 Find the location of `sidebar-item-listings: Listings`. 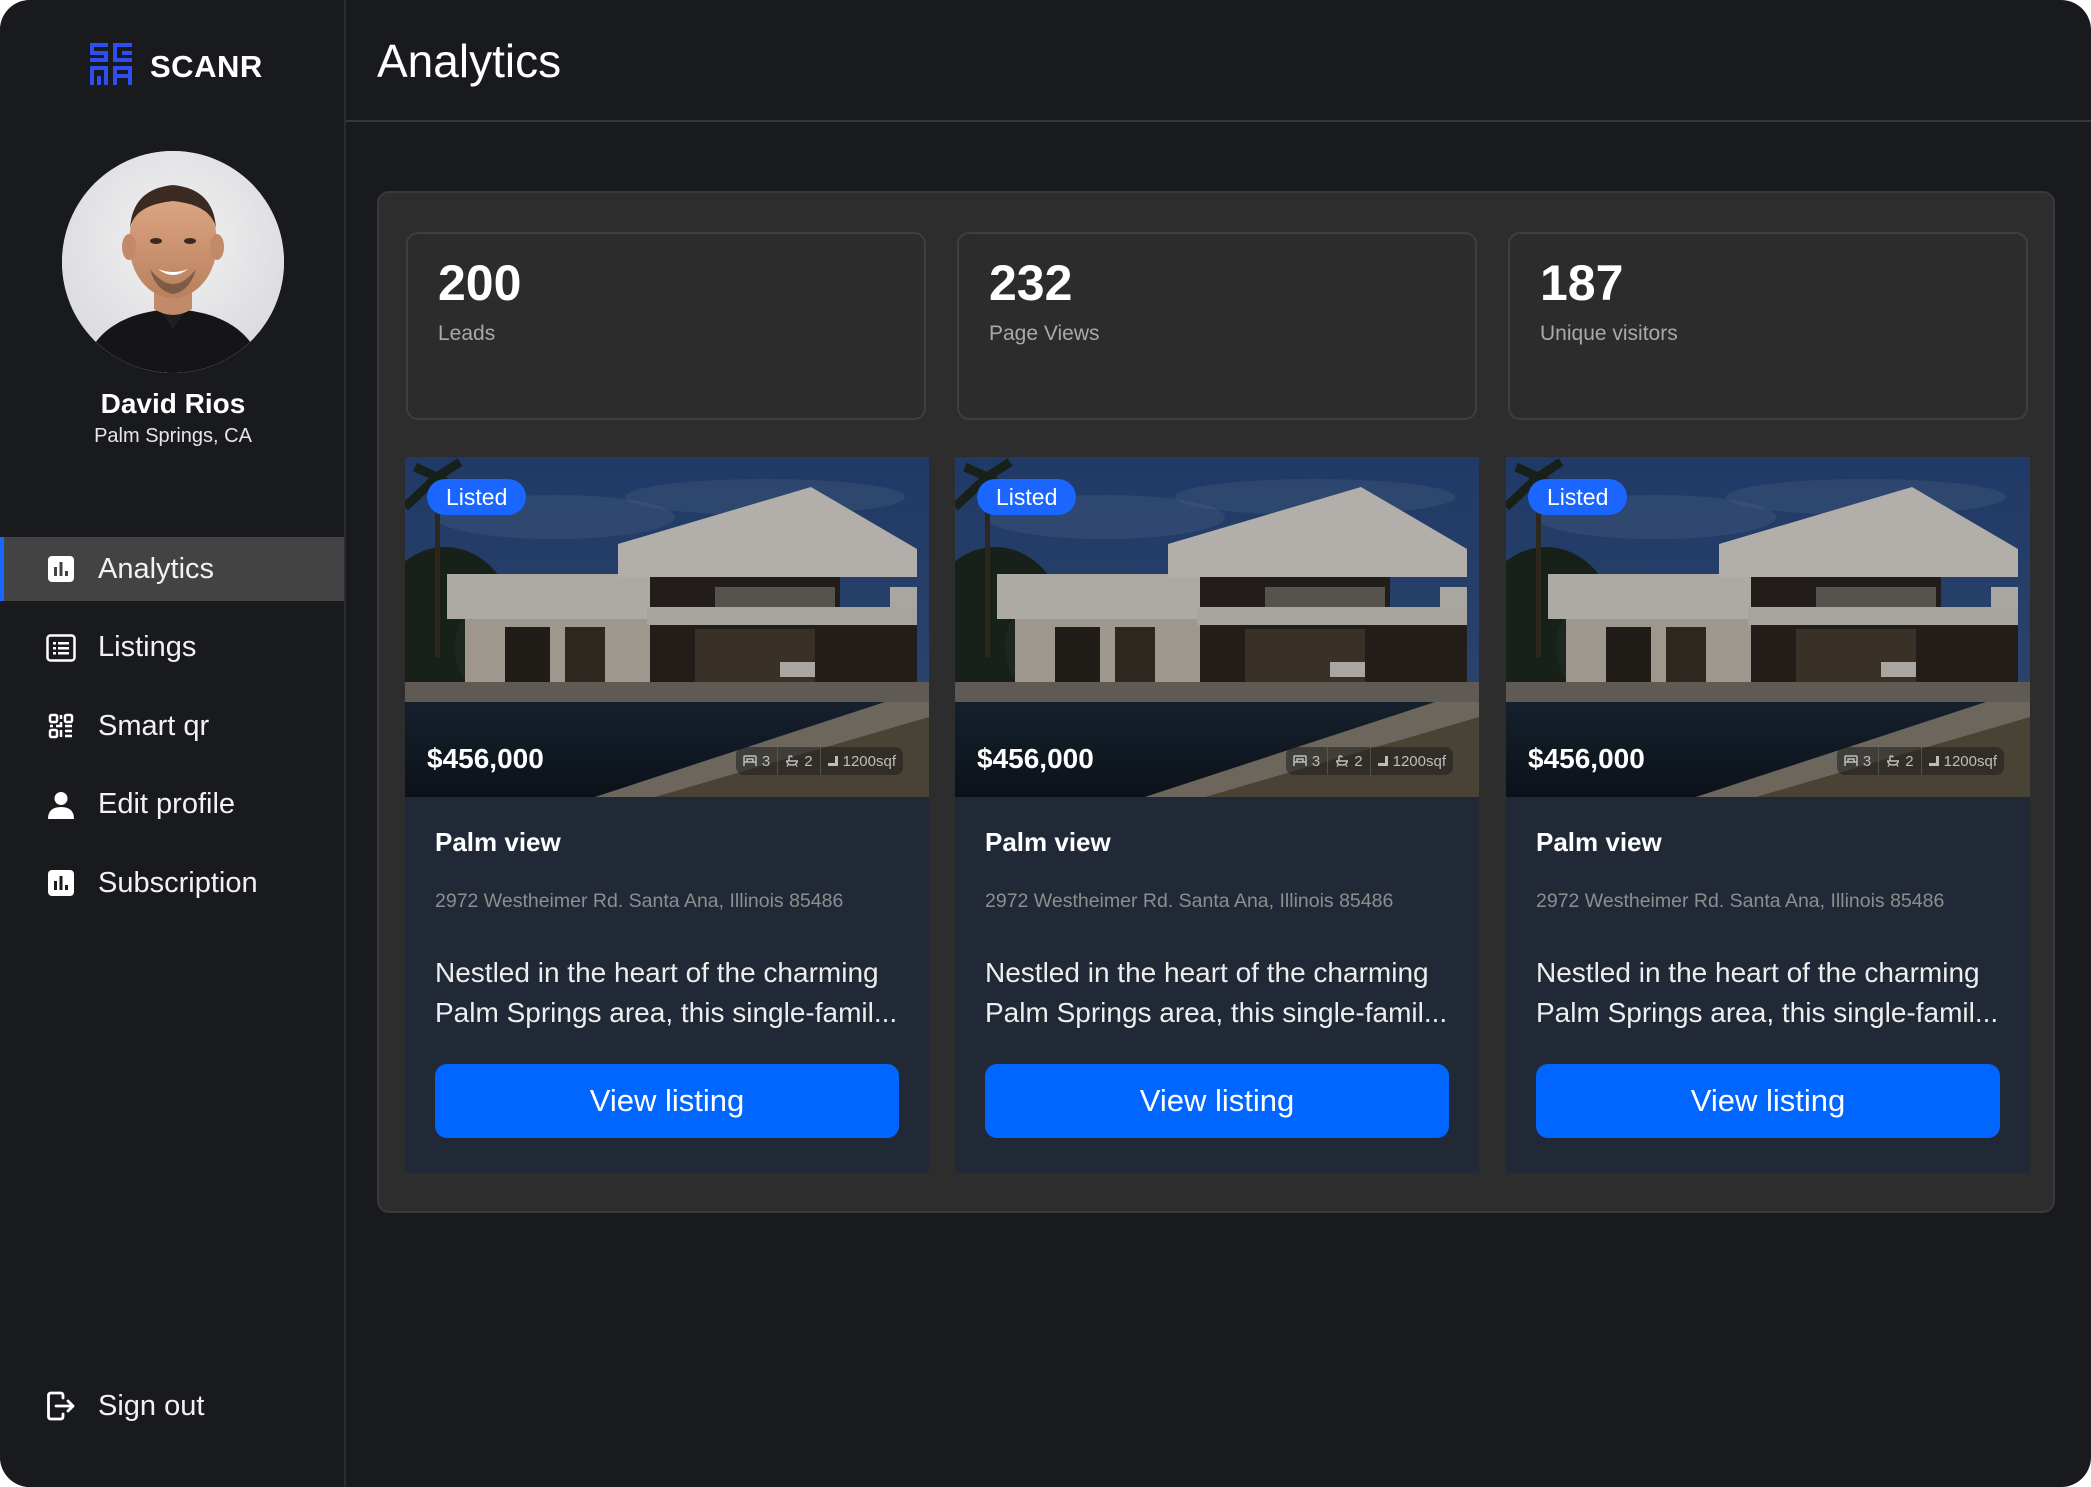

sidebar-item-listings: Listings is located at coordinates (172, 648).